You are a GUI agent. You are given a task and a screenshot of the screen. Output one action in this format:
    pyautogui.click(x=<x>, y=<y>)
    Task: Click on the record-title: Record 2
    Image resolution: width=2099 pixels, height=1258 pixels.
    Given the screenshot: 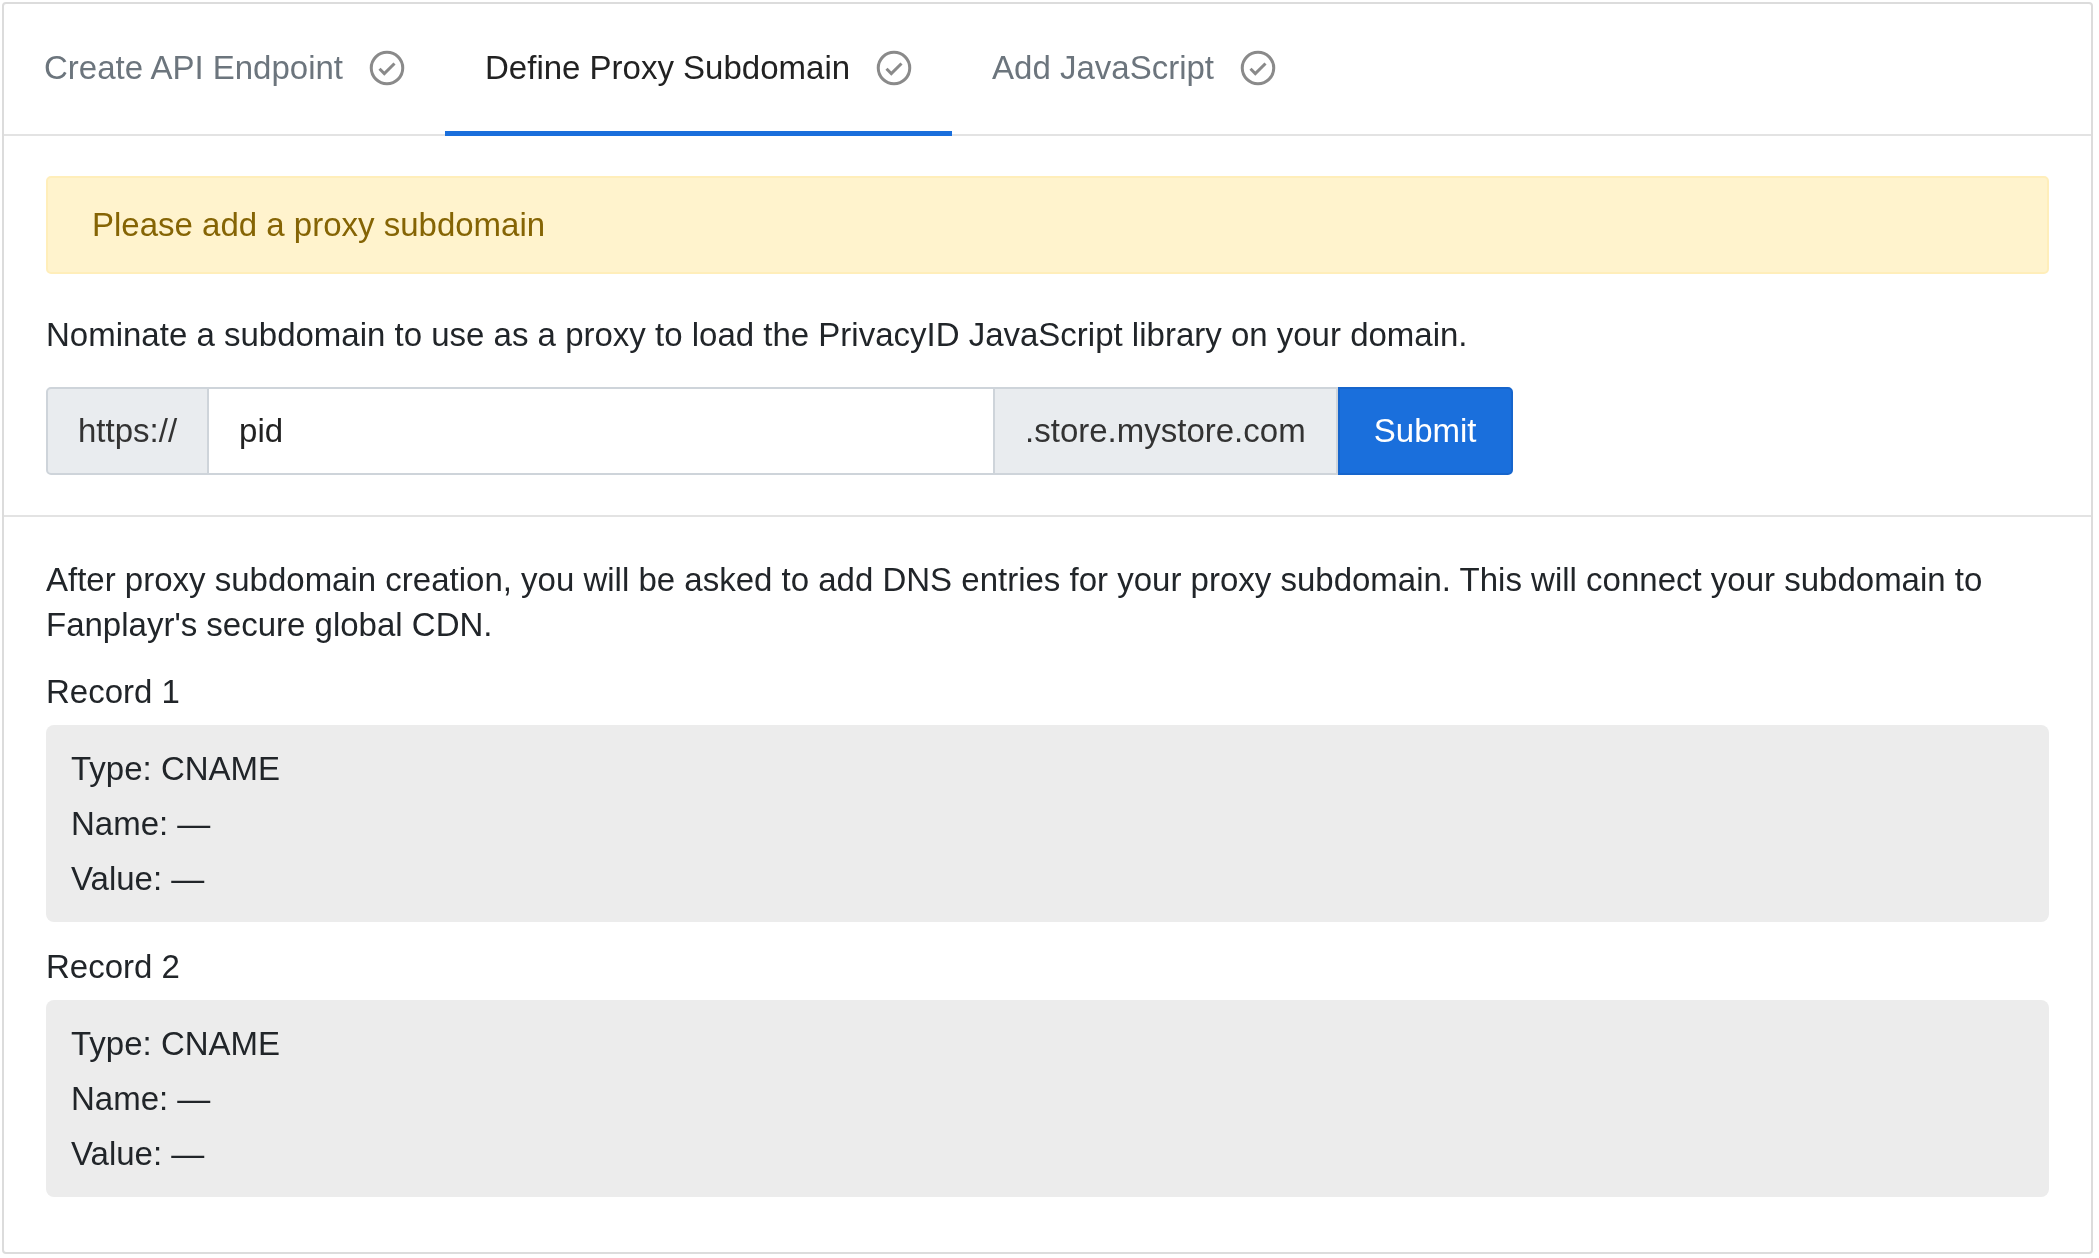 What is the action you would take?
    pyautogui.click(x=113, y=967)
    